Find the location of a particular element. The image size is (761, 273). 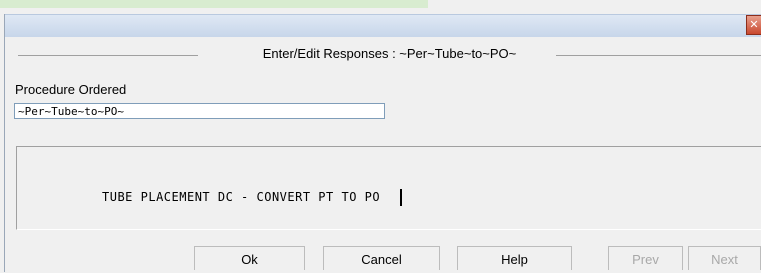

cancel-button: Cancel is located at coordinates (381, 258).